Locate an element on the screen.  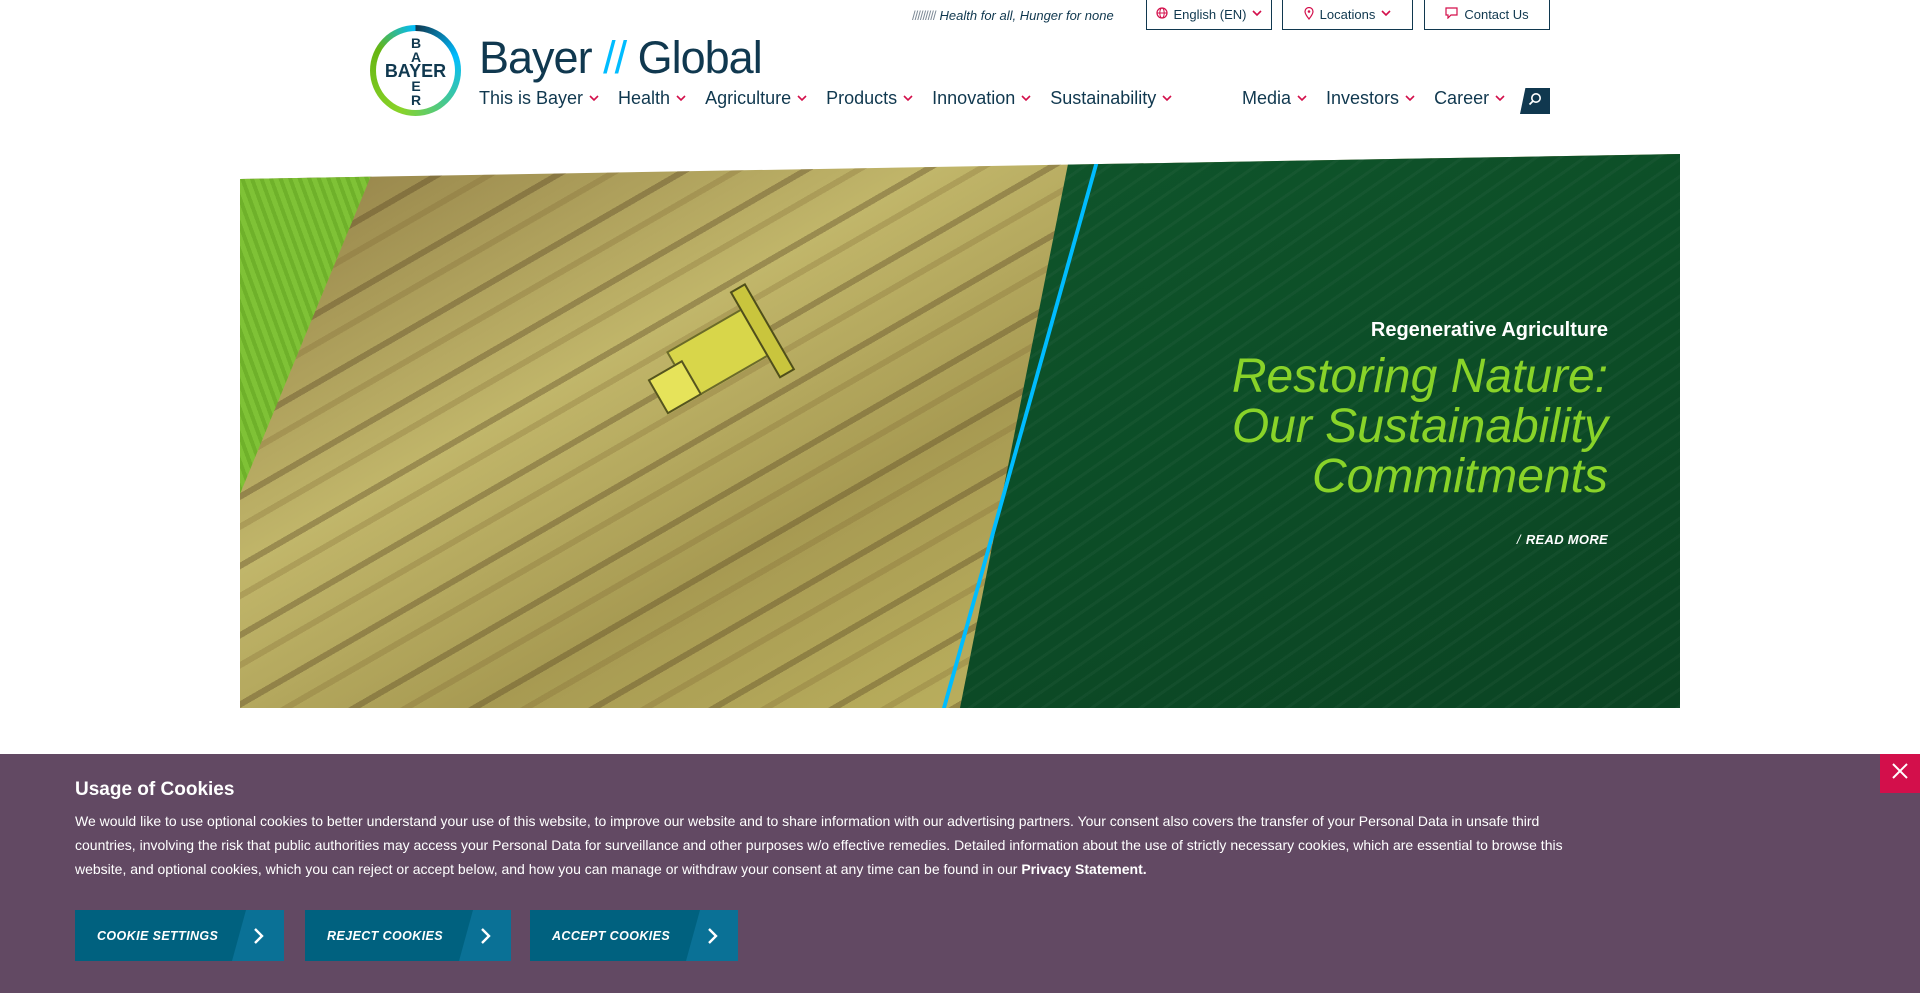
cookie-close-button is located at coordinates (1900, 773).